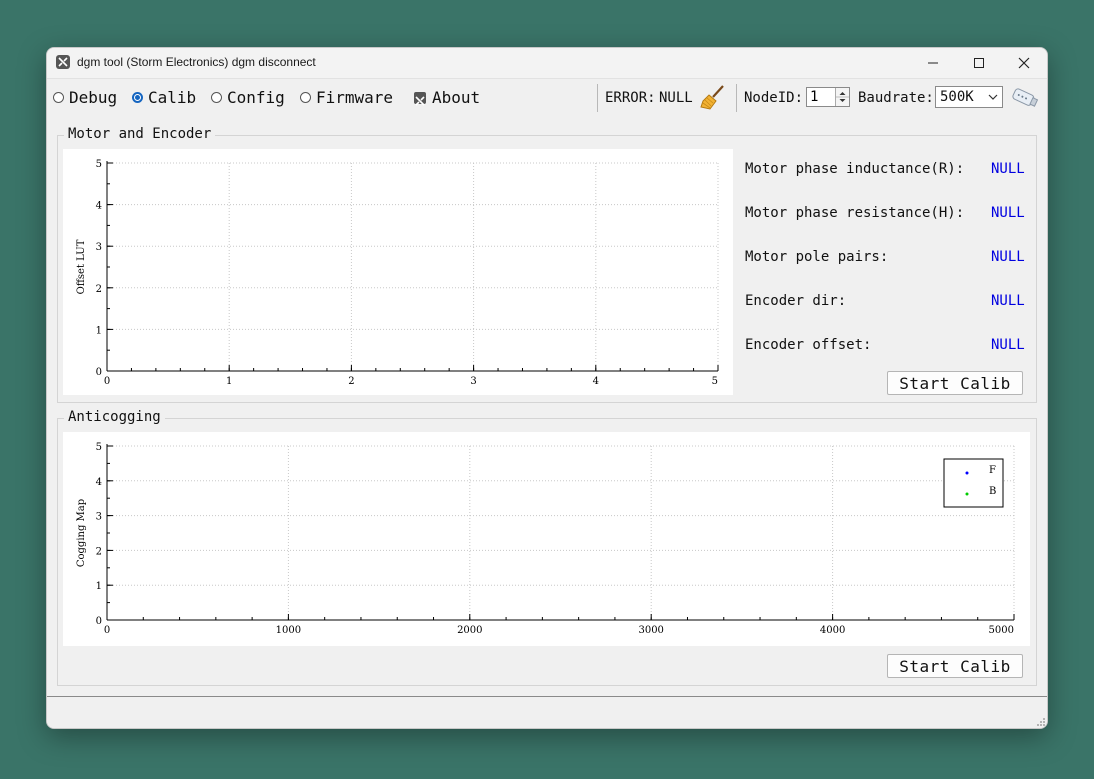  What do you see at coordinates (1024, 100) in the screenshot?
I see `usb-adapter-icon` at bounding box center [1024, 100].